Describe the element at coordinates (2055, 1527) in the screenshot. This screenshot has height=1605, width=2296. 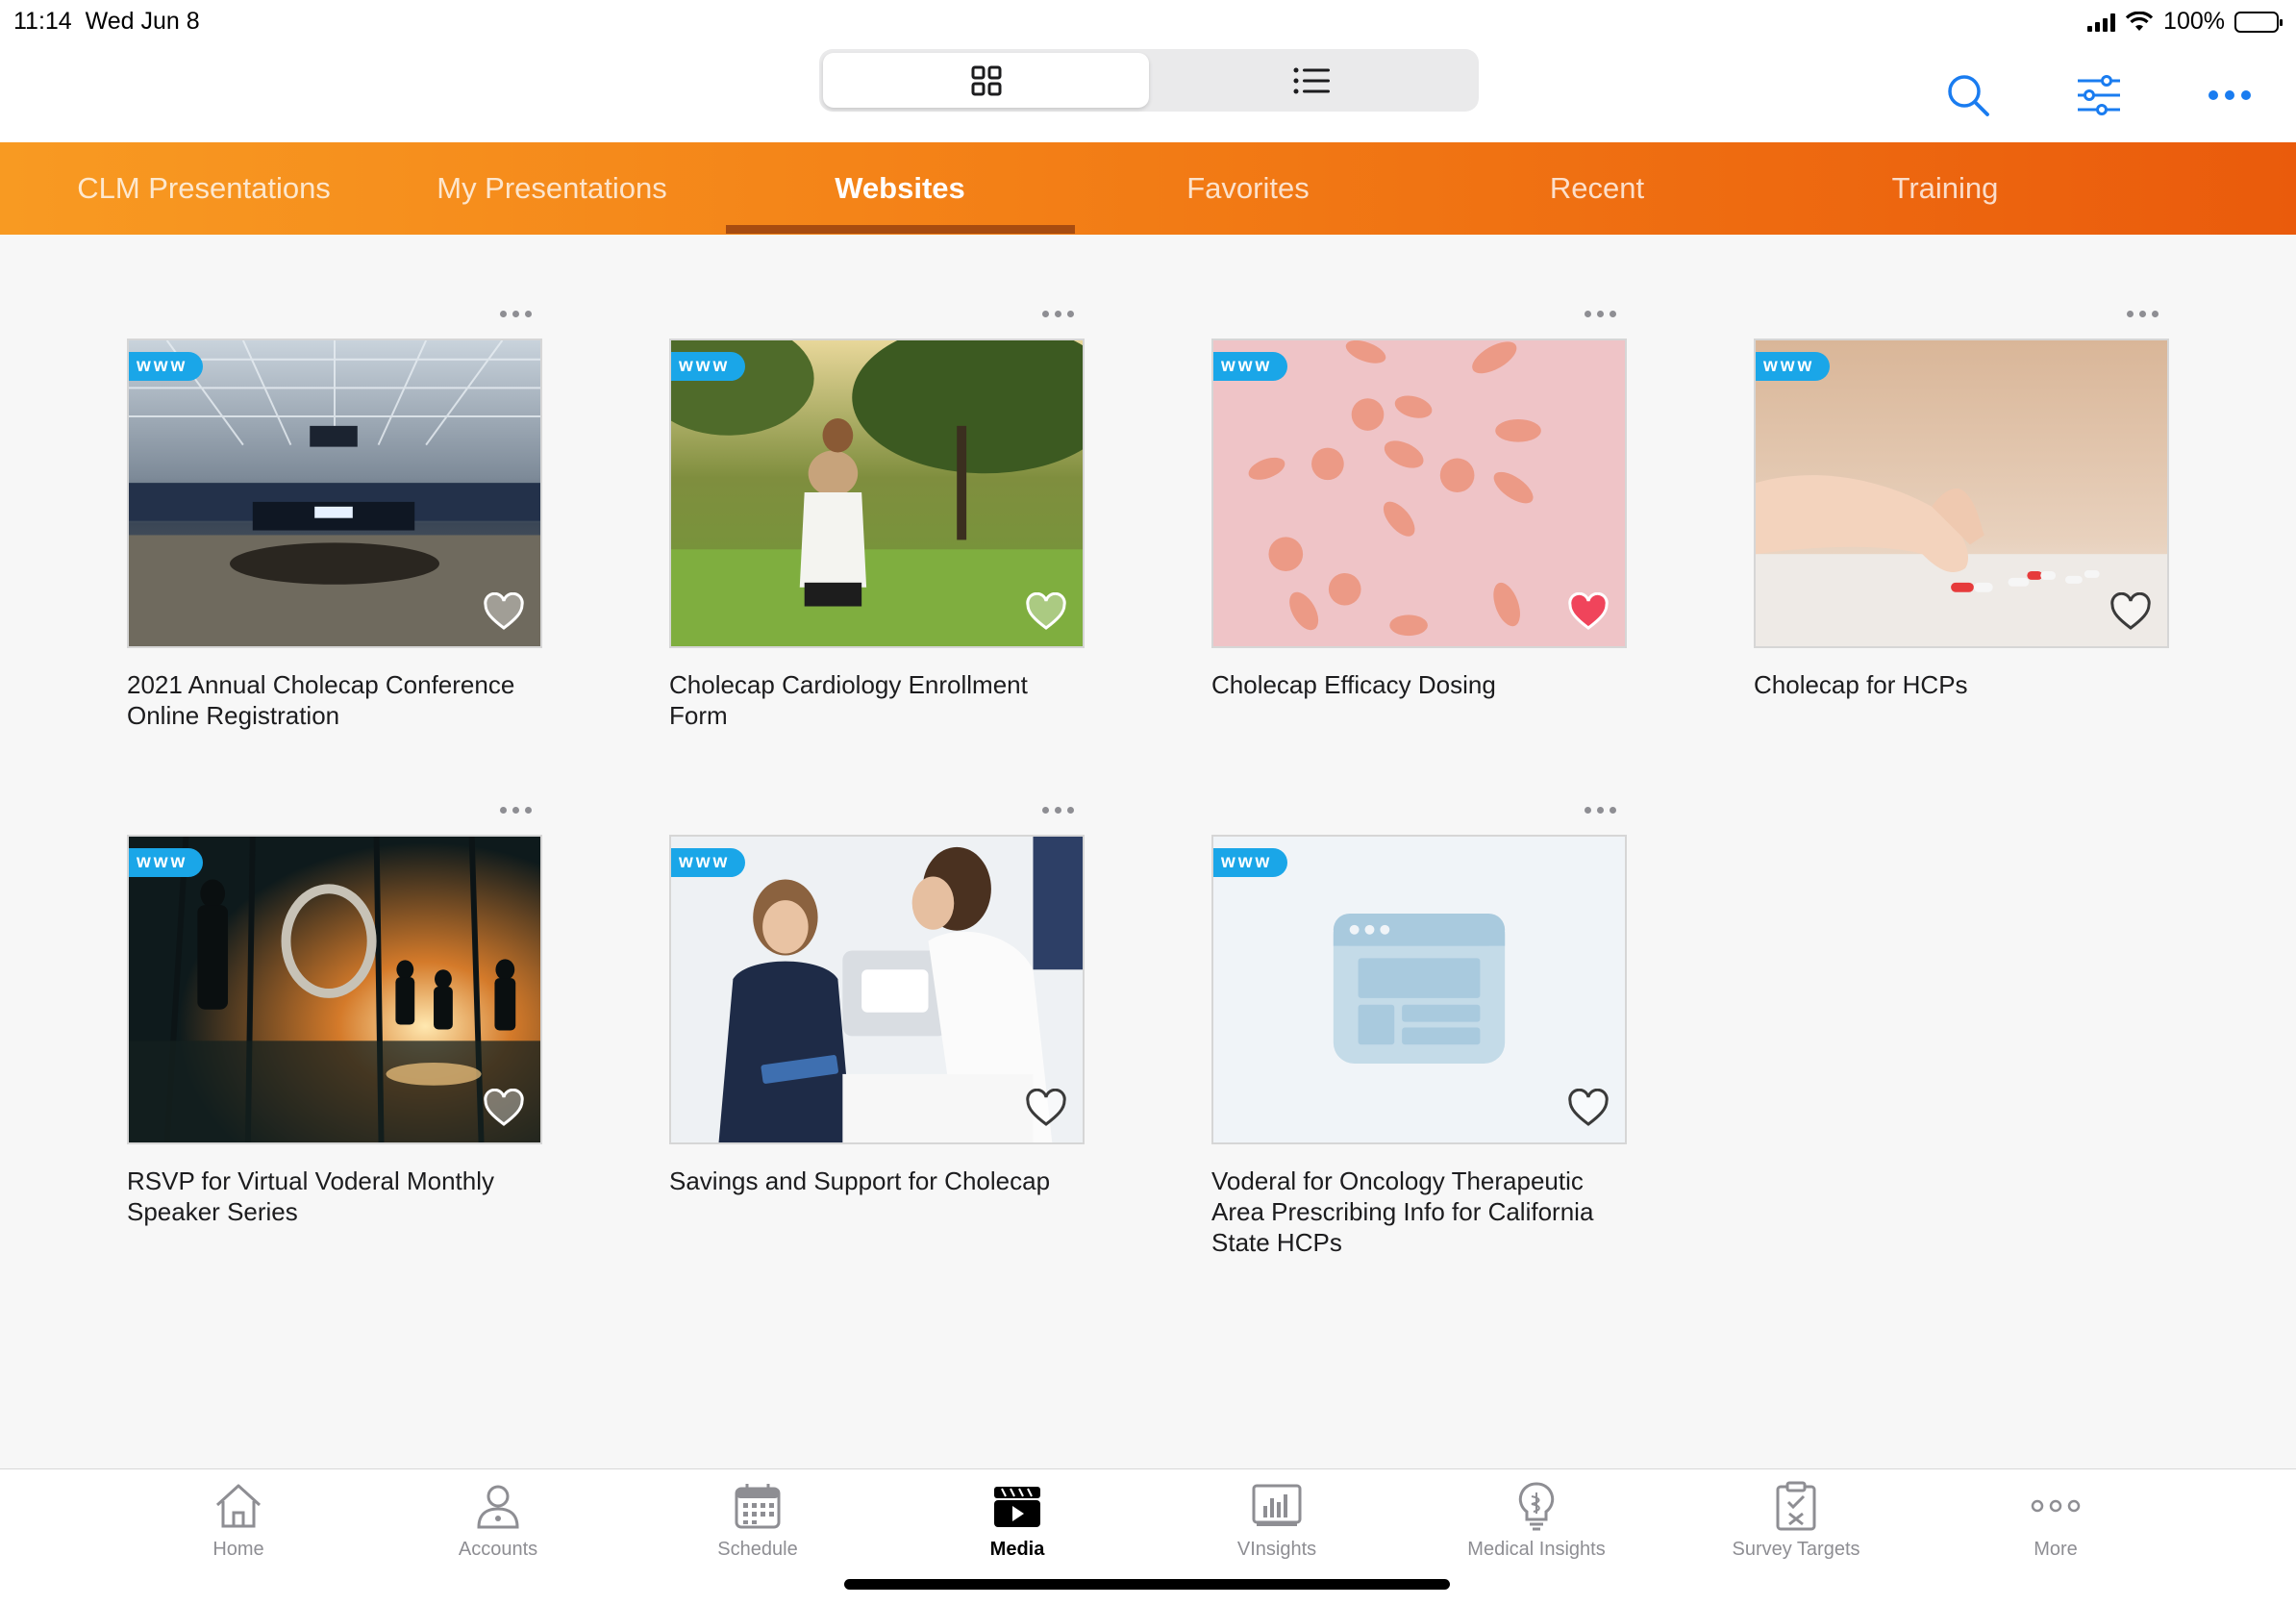
I see `nav-more: More` at that location.